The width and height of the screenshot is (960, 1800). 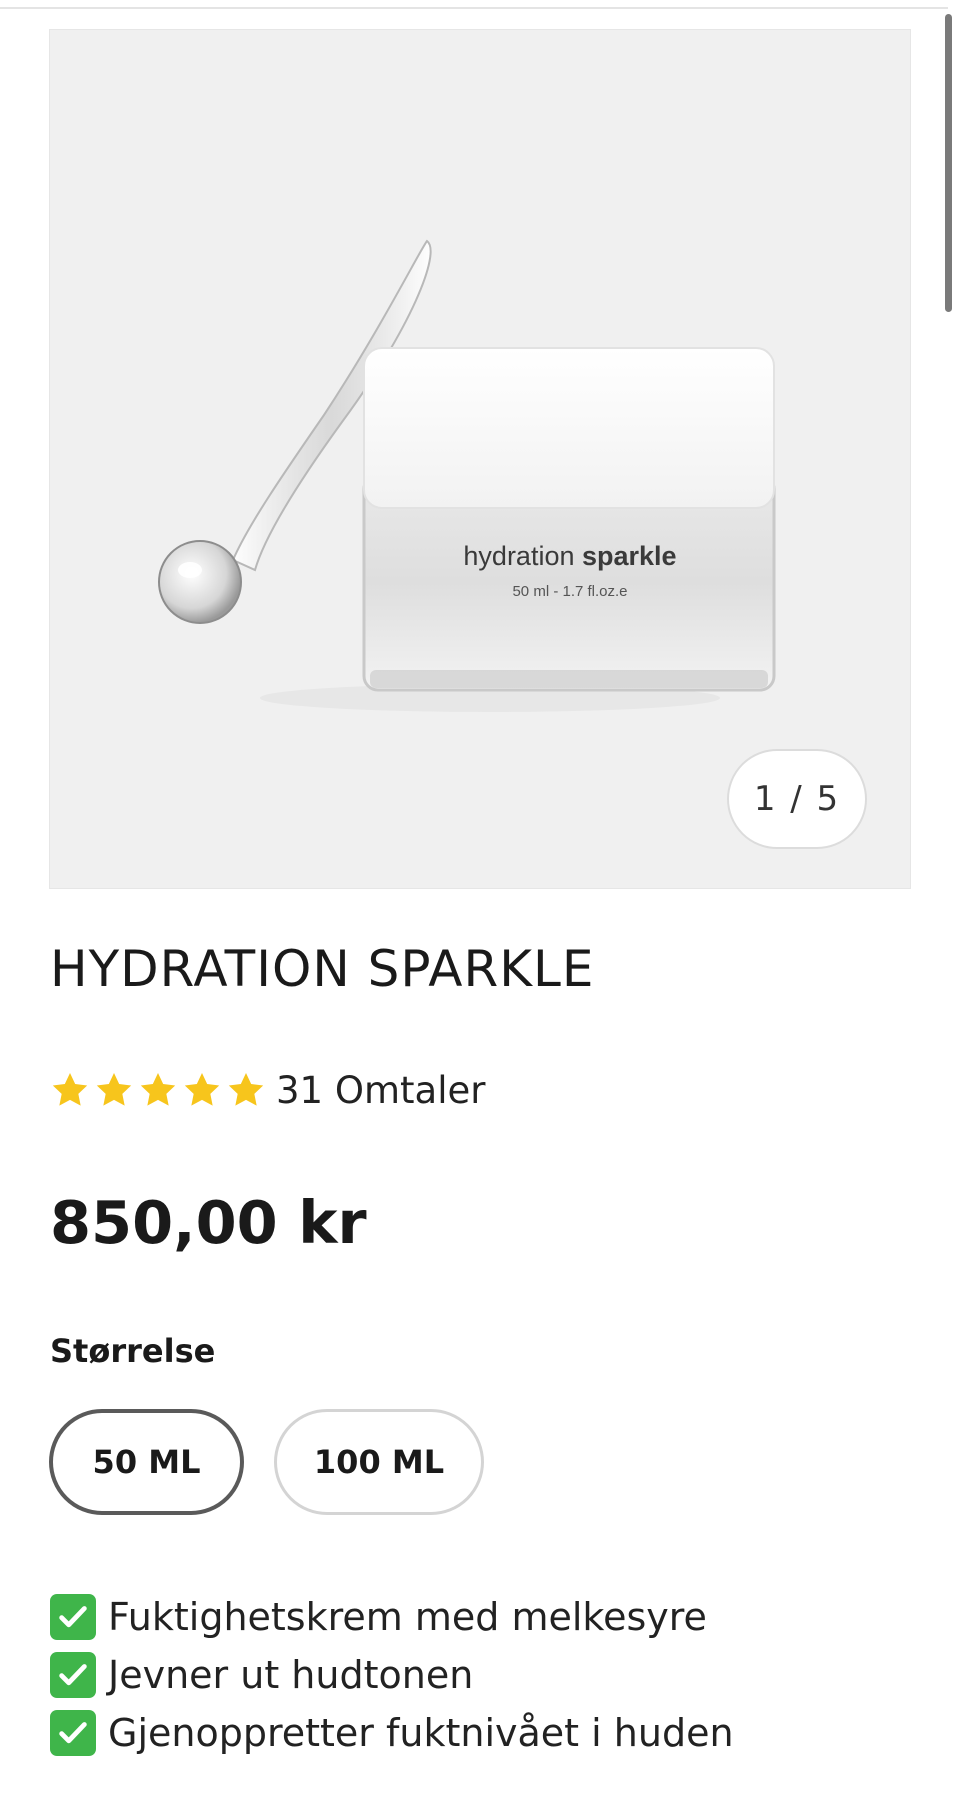 I want to click on benefit-item: Jevner ut hudtonen, so click(x=392, y=1675).